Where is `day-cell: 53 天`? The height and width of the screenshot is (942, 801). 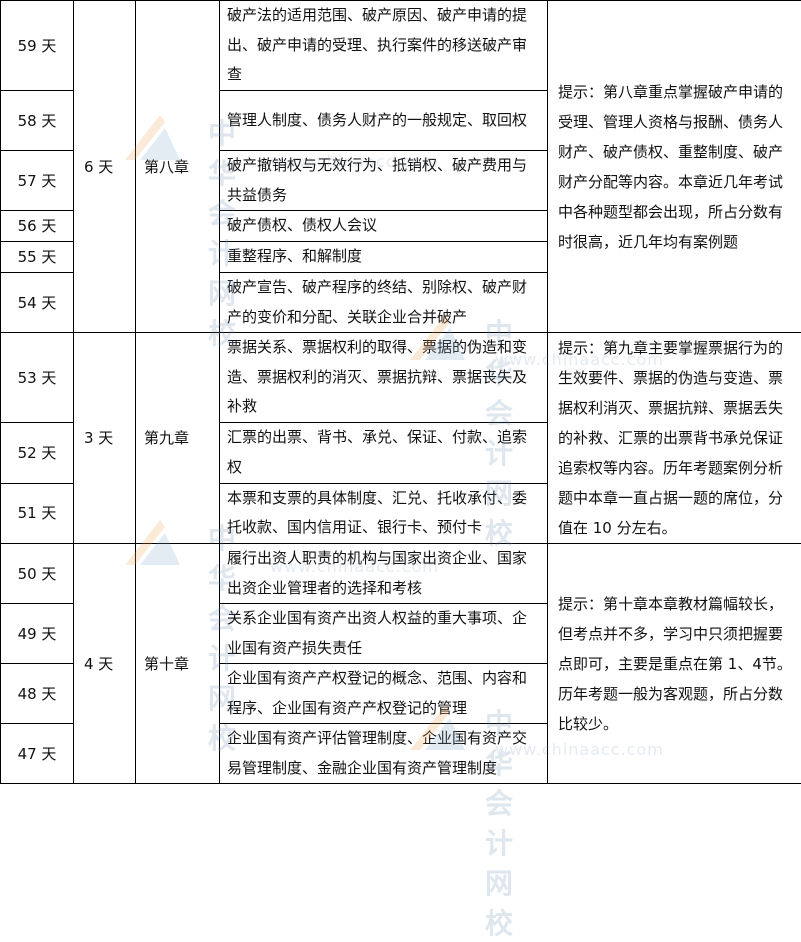
day-cell: 53 天 is located at coordinates (37, 378).